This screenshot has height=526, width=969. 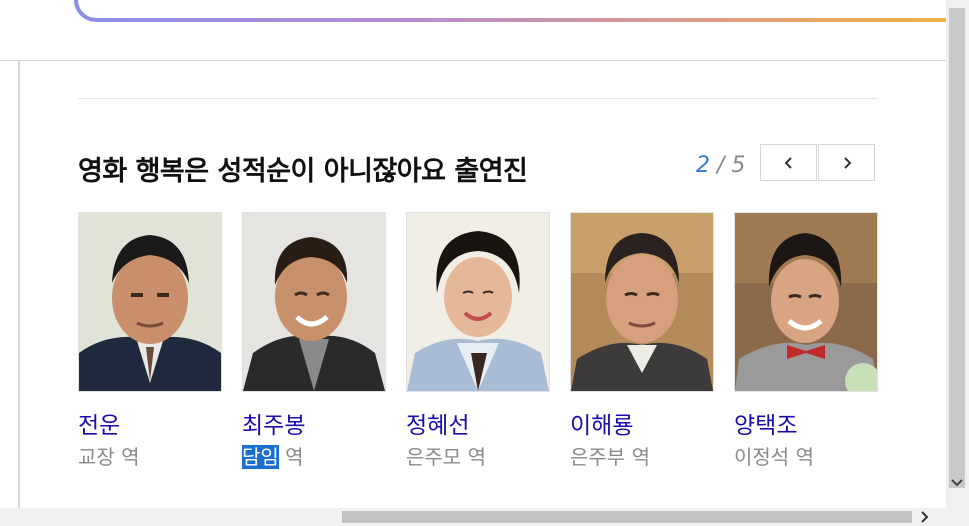 I want to click on total-pages: 5, so click(x=738, y=165).